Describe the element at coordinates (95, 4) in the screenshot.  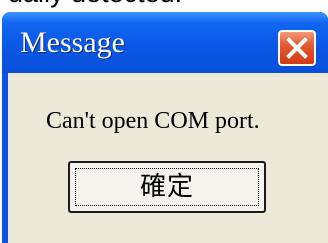
I see `background-text: ually detected.` at that location.